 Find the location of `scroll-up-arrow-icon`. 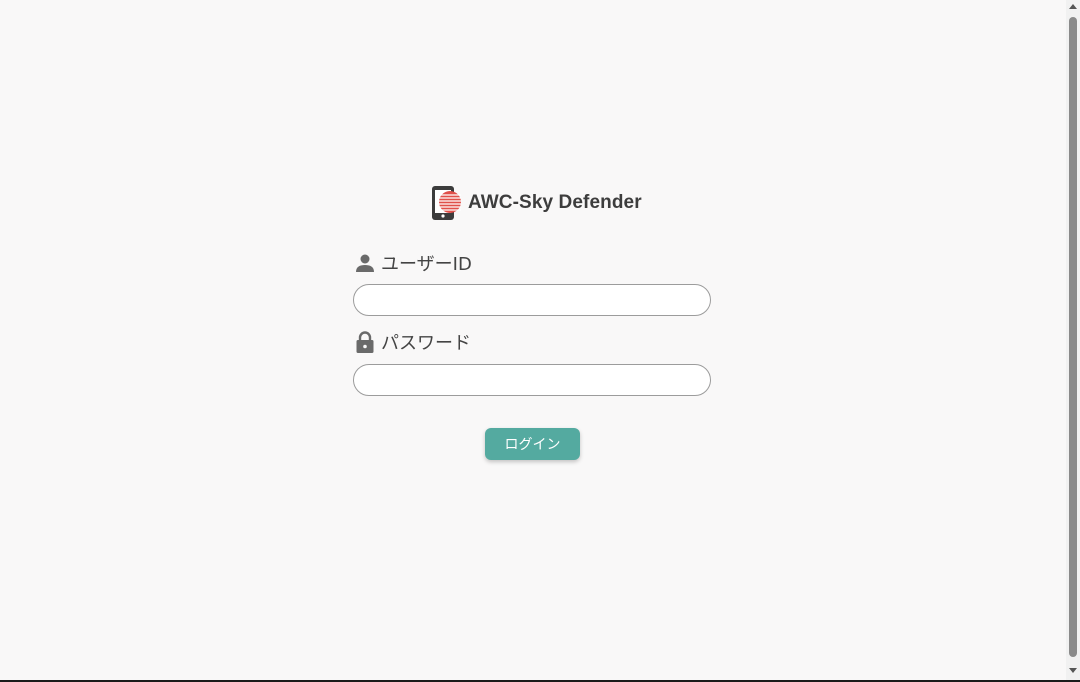

scroll-up-arrow-icon is located at coordinates (1073, 6).